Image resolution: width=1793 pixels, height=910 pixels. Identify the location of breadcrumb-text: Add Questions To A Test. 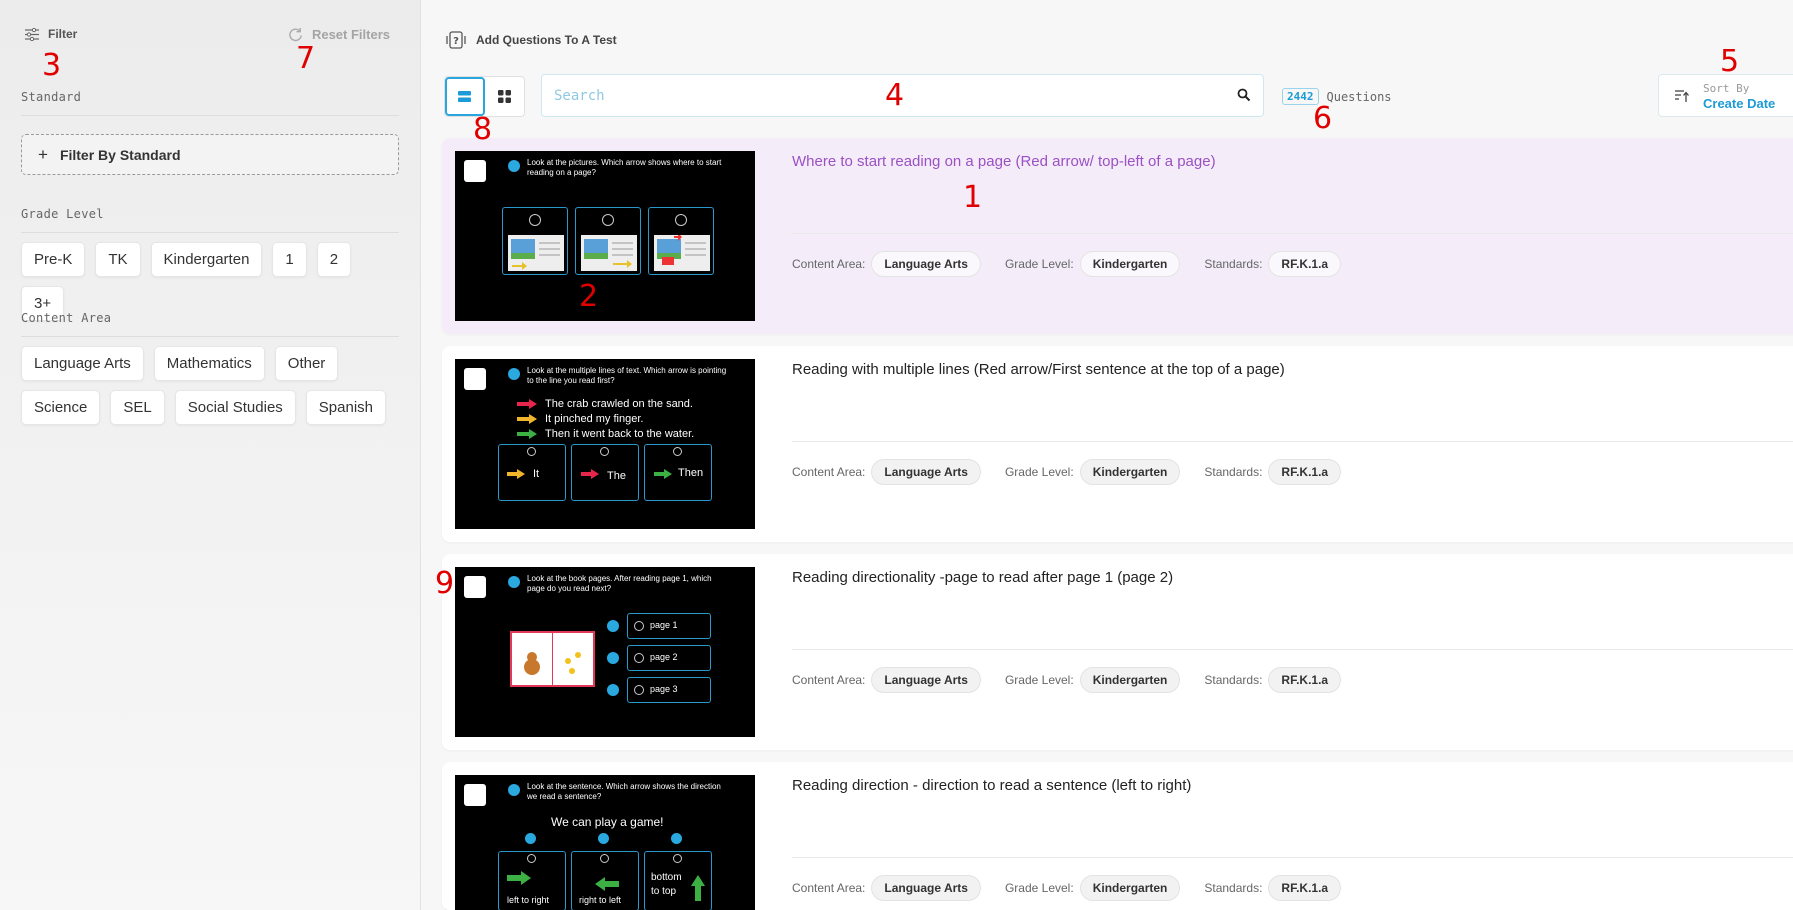
(546, 40).